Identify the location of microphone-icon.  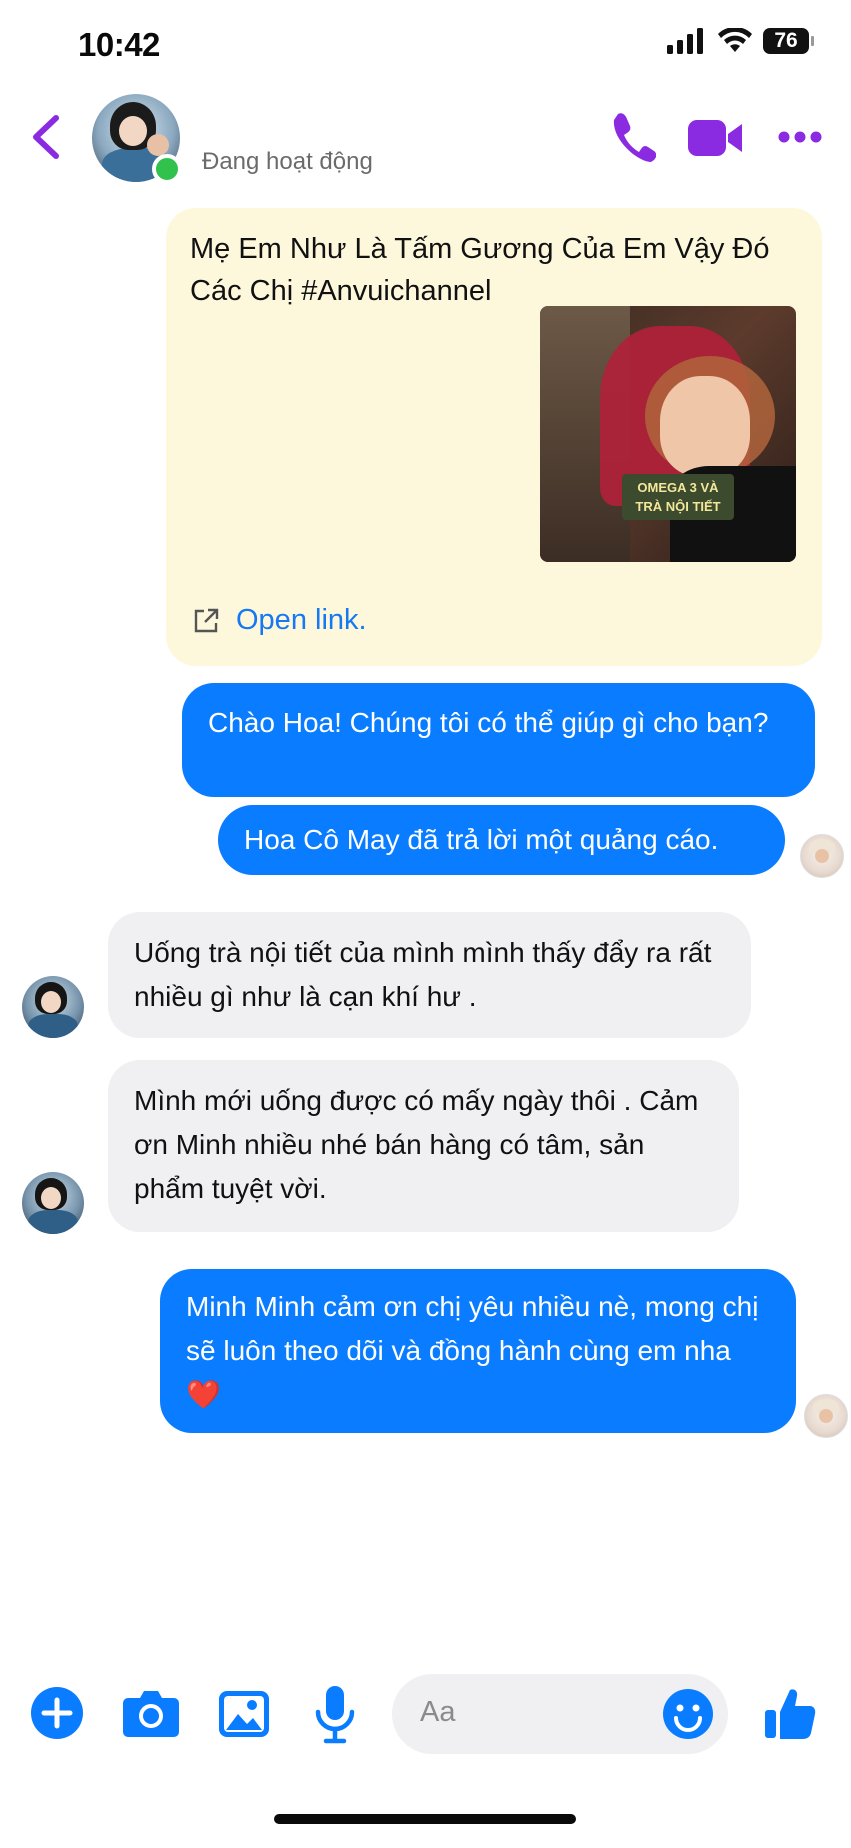
(335, 1714).